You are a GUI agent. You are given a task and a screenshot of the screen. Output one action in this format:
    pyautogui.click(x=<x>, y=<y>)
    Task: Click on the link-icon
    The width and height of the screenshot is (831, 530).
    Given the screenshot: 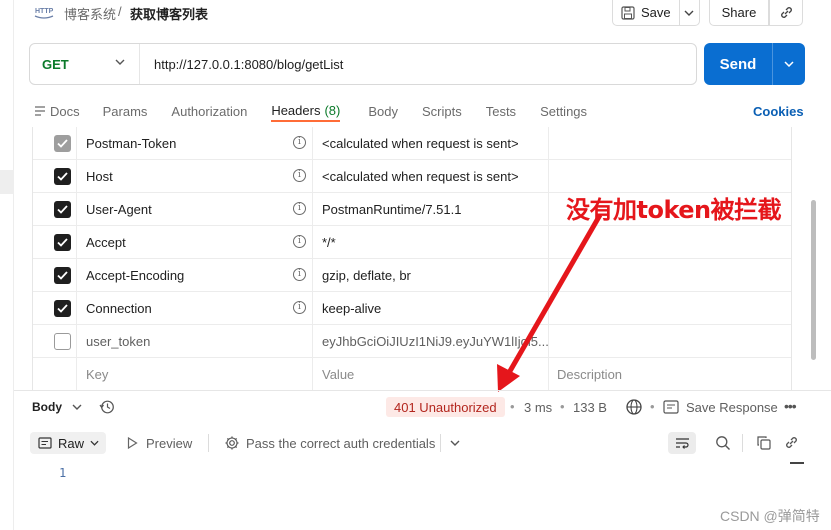 What is the action you would take?
    pyautogui.click(x=791, y=442)
    